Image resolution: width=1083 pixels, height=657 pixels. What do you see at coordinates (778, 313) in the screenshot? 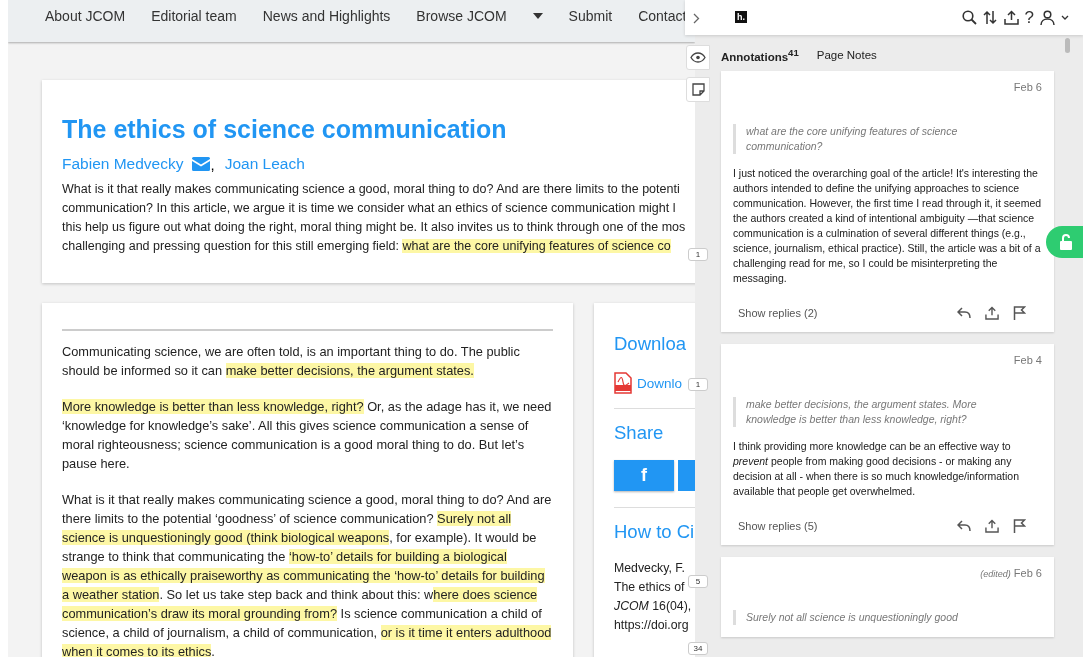
I see `show-replies-link: Show replies (2)` at bounding box center [778, 313].